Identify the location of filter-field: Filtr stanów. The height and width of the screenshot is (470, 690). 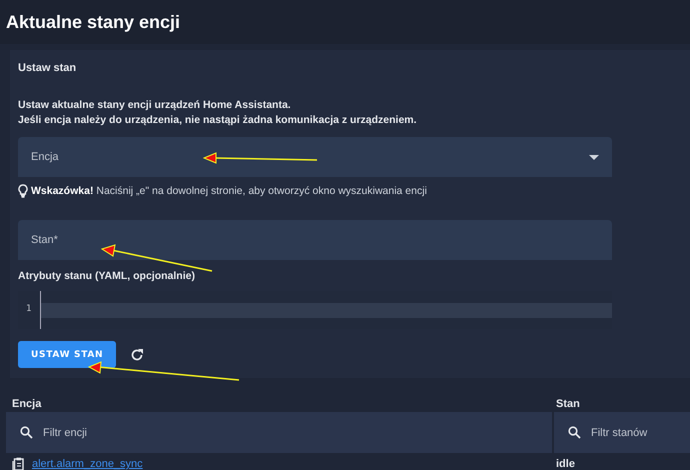
(622, 432).